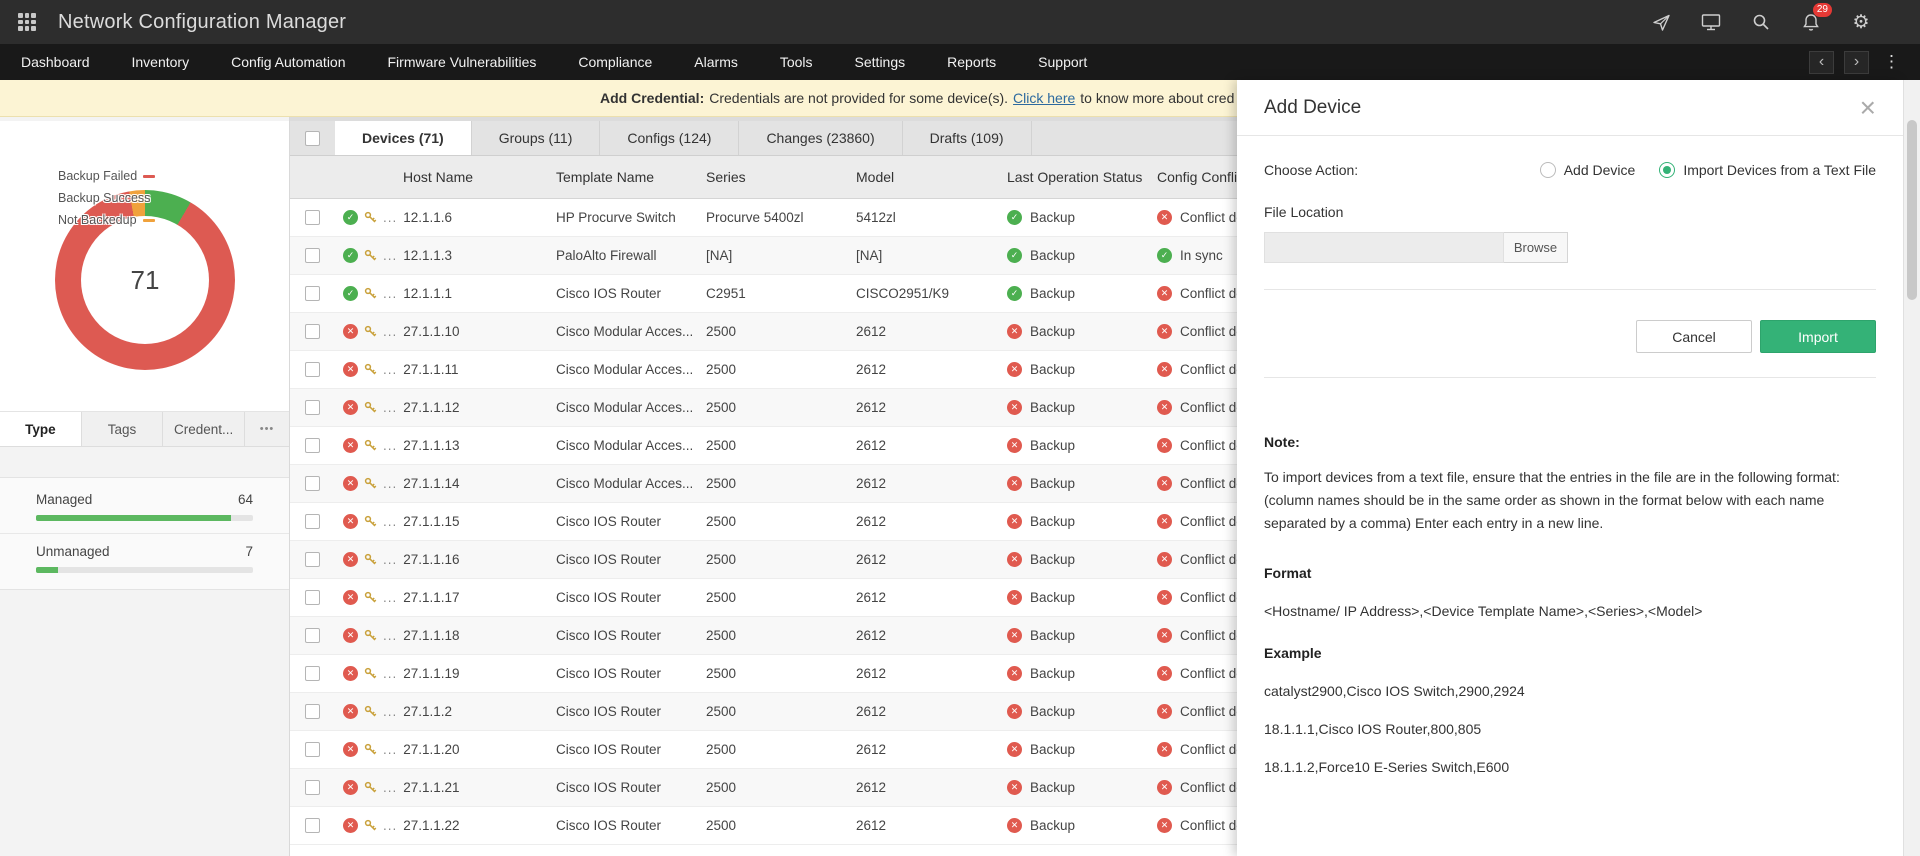  What do you see at coordinates (445, 559) in the screenshot?
I see `host-cell: ✕... 27.1.1.16` at bounding box center [445, 559].